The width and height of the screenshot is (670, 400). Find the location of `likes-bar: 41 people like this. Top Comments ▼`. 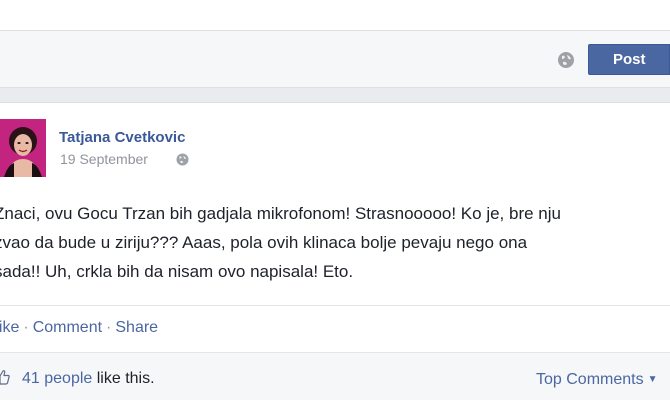

likes-bar: 41 people like this. Top Comments ▼ is located at coordinates (335, 376).